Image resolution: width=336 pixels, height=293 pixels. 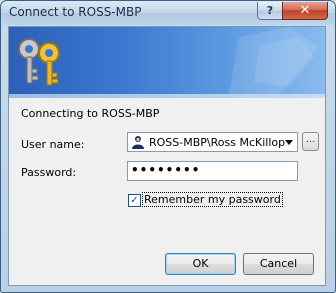 I want to click on username-combobox: ROSS-MBP\Ross McKillop, so click(x=212, y=142).